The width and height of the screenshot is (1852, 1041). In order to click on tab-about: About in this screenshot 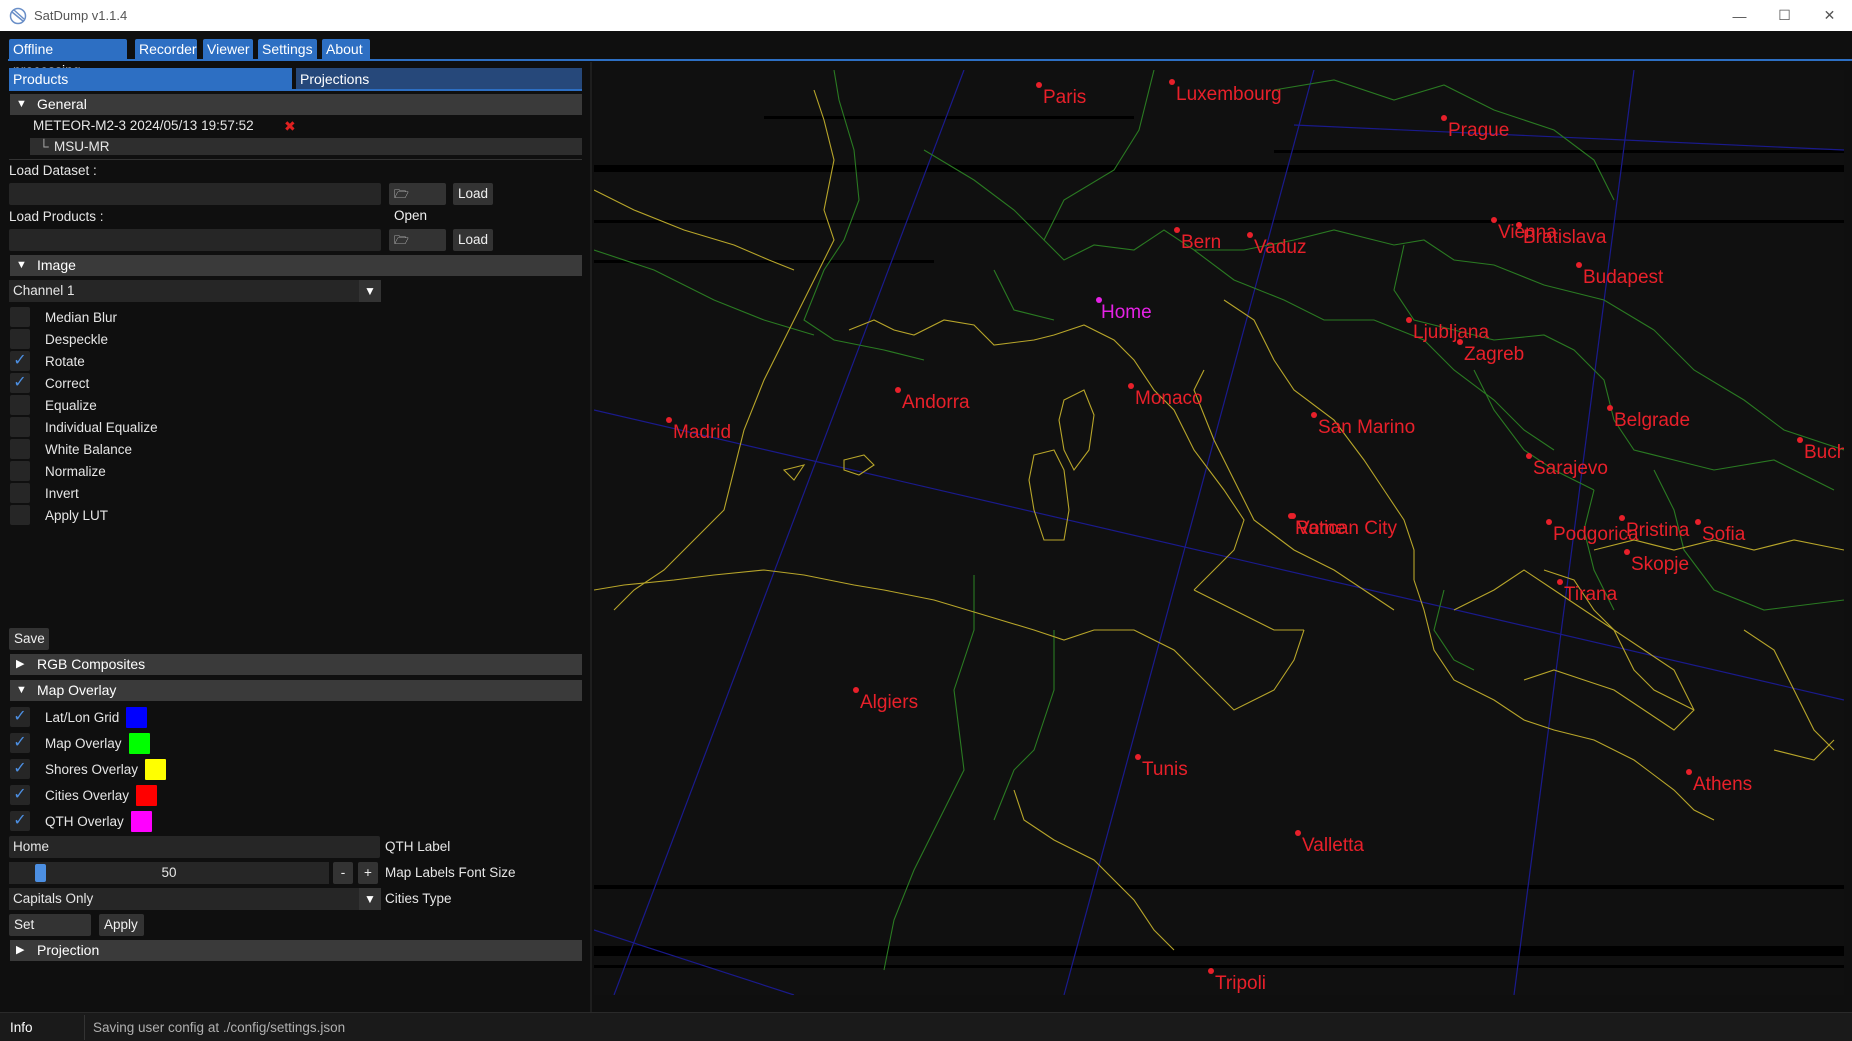, I will do `click(346, 49)`.